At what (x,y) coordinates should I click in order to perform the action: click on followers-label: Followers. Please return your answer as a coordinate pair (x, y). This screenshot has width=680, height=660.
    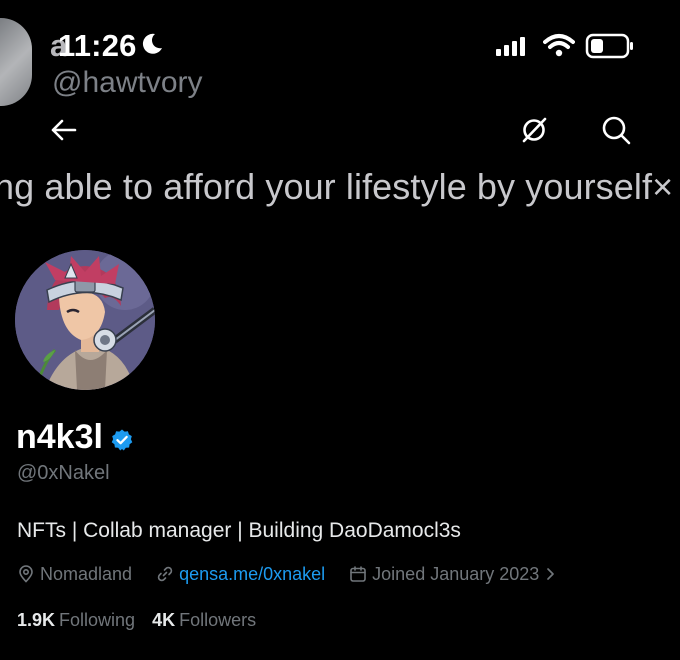
    Looking at the image, I should click on (218, 620).